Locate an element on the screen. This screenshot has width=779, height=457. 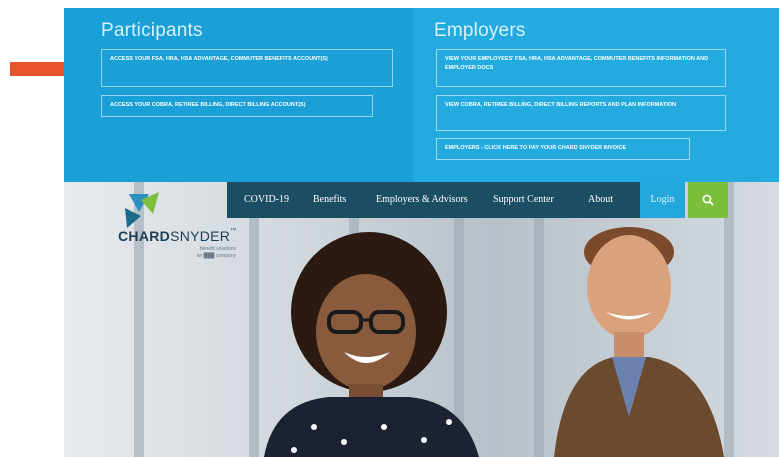
chardsnyder-logo-icon is located at coordinates (142, 210).